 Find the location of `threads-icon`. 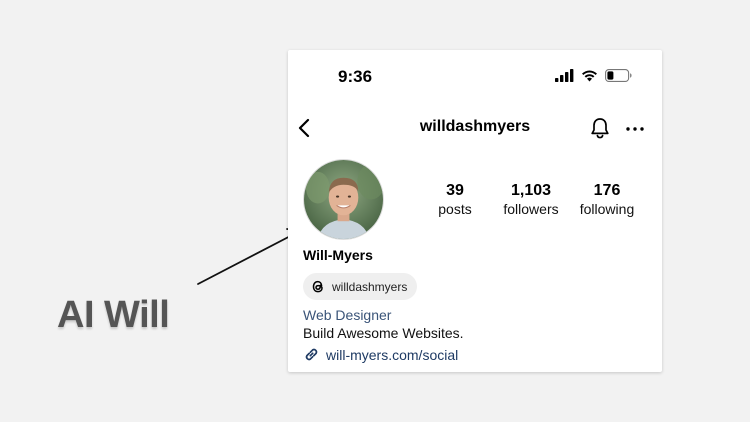

threads-icon is located at coordinates (317, 286).